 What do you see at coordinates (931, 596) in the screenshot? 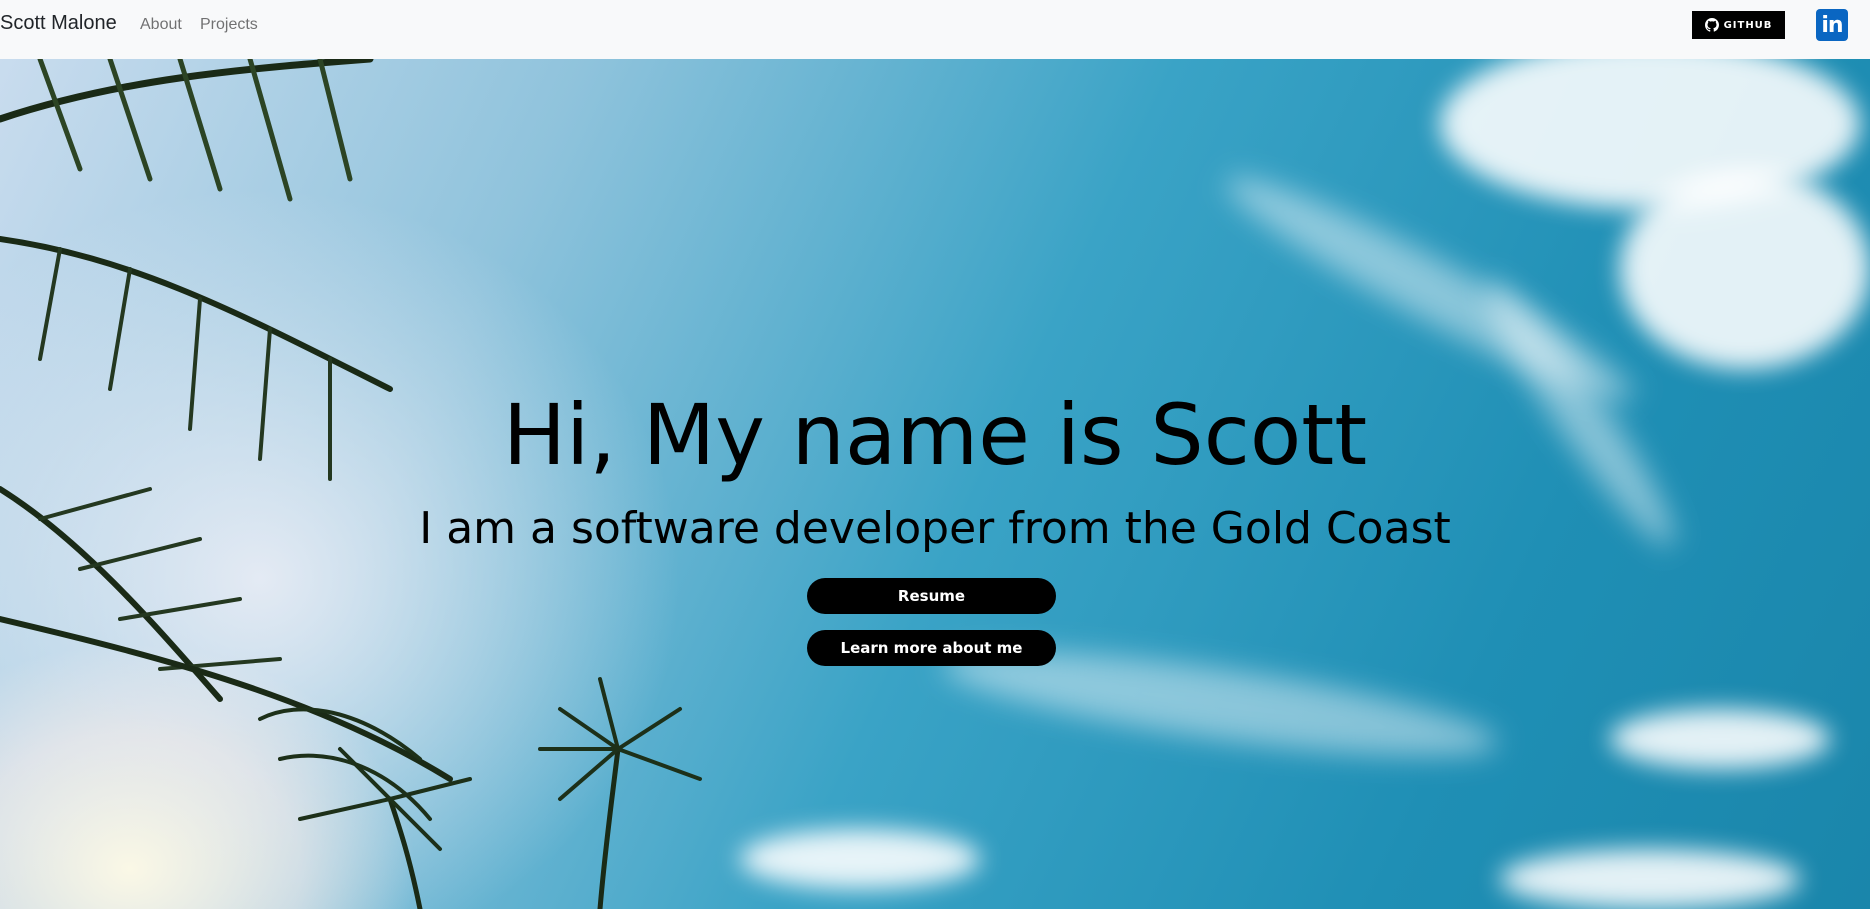
I see `resume-button: Resume` at bounding box center [931, 596].